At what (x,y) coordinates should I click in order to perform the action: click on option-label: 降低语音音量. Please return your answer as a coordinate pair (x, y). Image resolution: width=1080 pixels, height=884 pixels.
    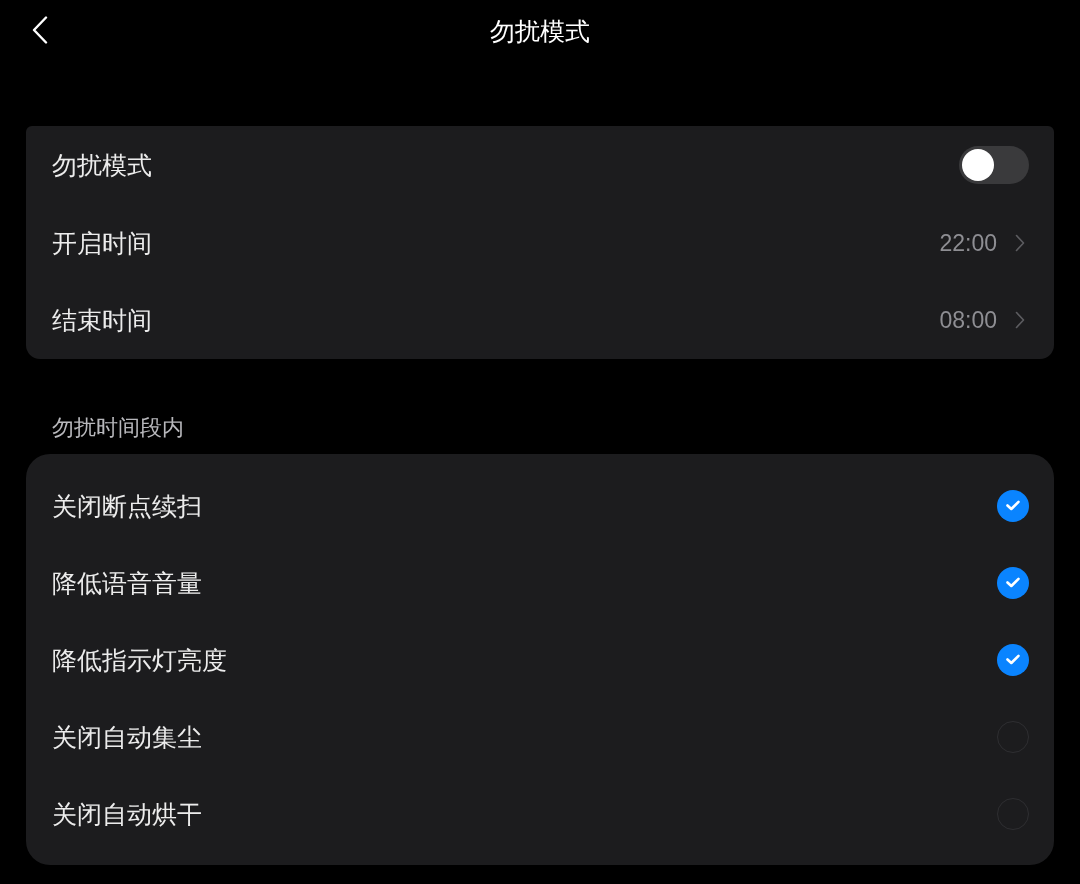
    Looking at the image, I should click on (127, 583).